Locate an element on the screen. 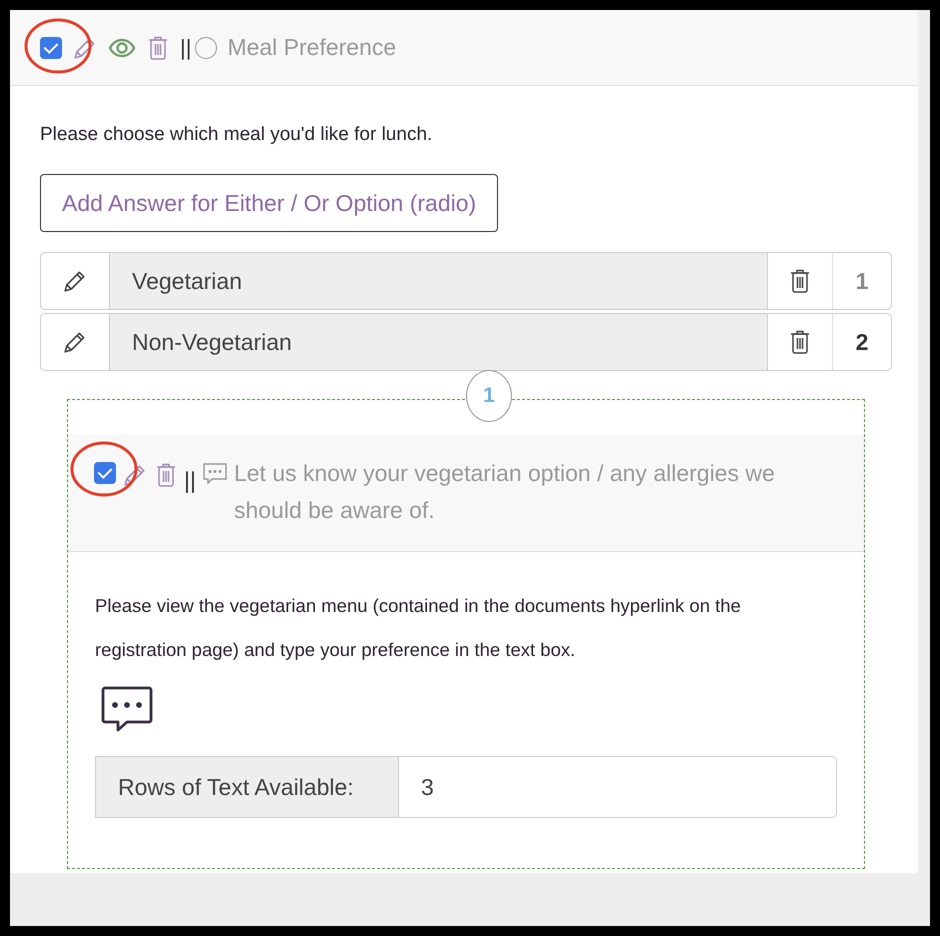  rows-label: Rows of Text Available: is located at coordinates (247, 787).